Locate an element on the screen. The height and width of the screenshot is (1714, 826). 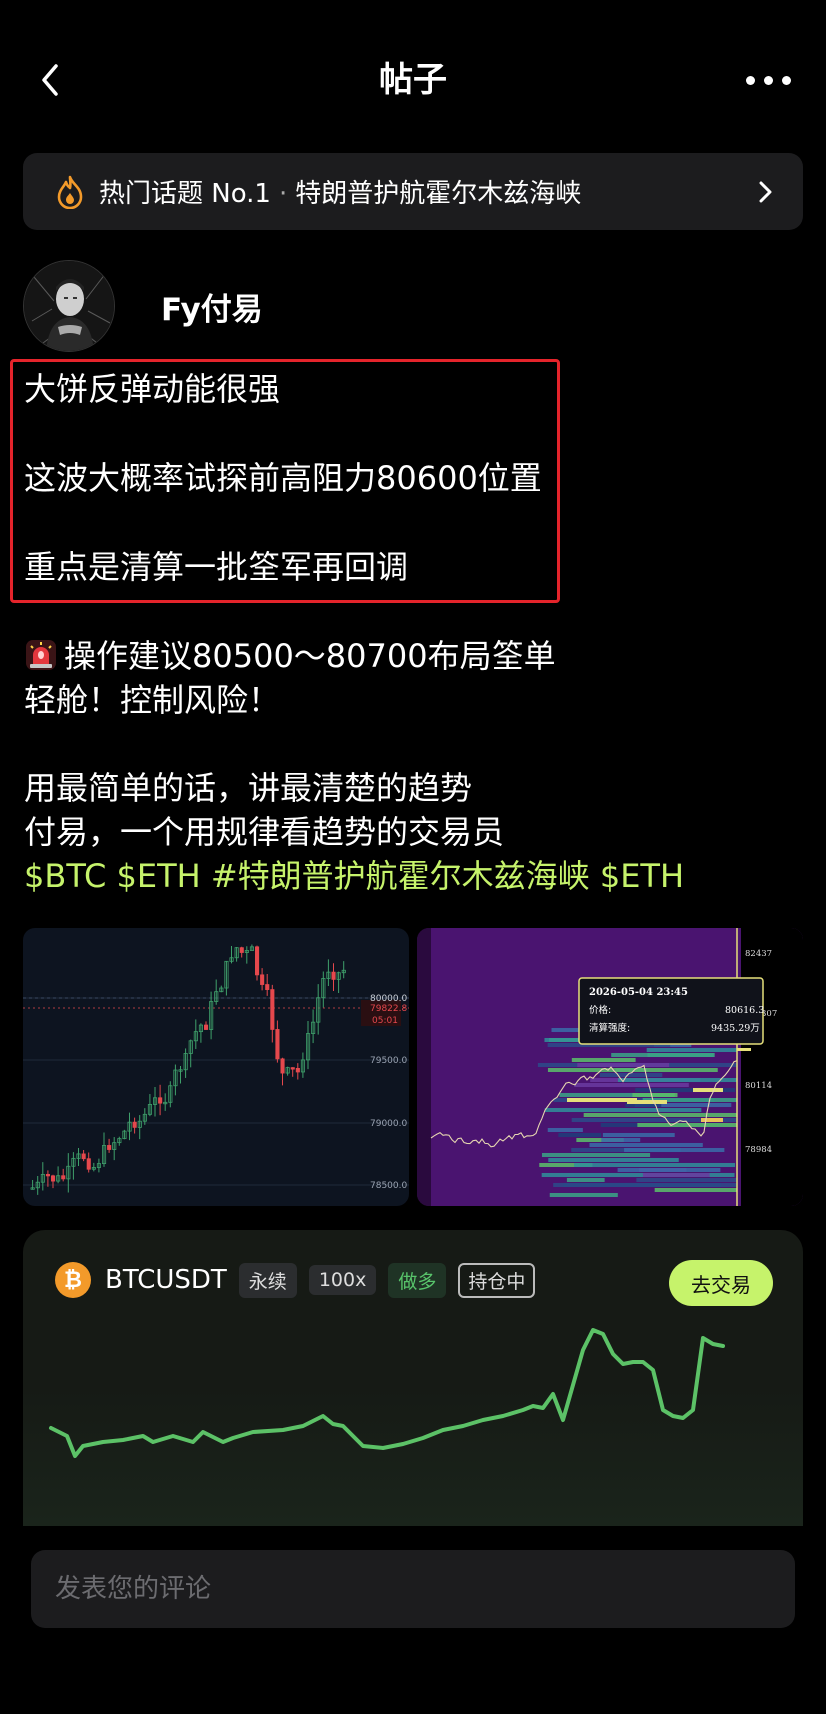
tooltip-strength-label: 清算强度: is located at coordinates (609, 1028).